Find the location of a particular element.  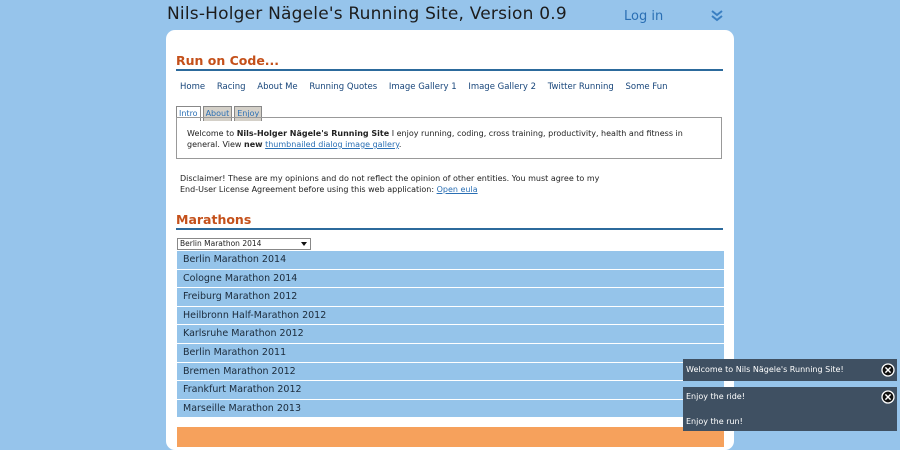

intro-text-1: Welcome to is located at coordinates (212, 133).